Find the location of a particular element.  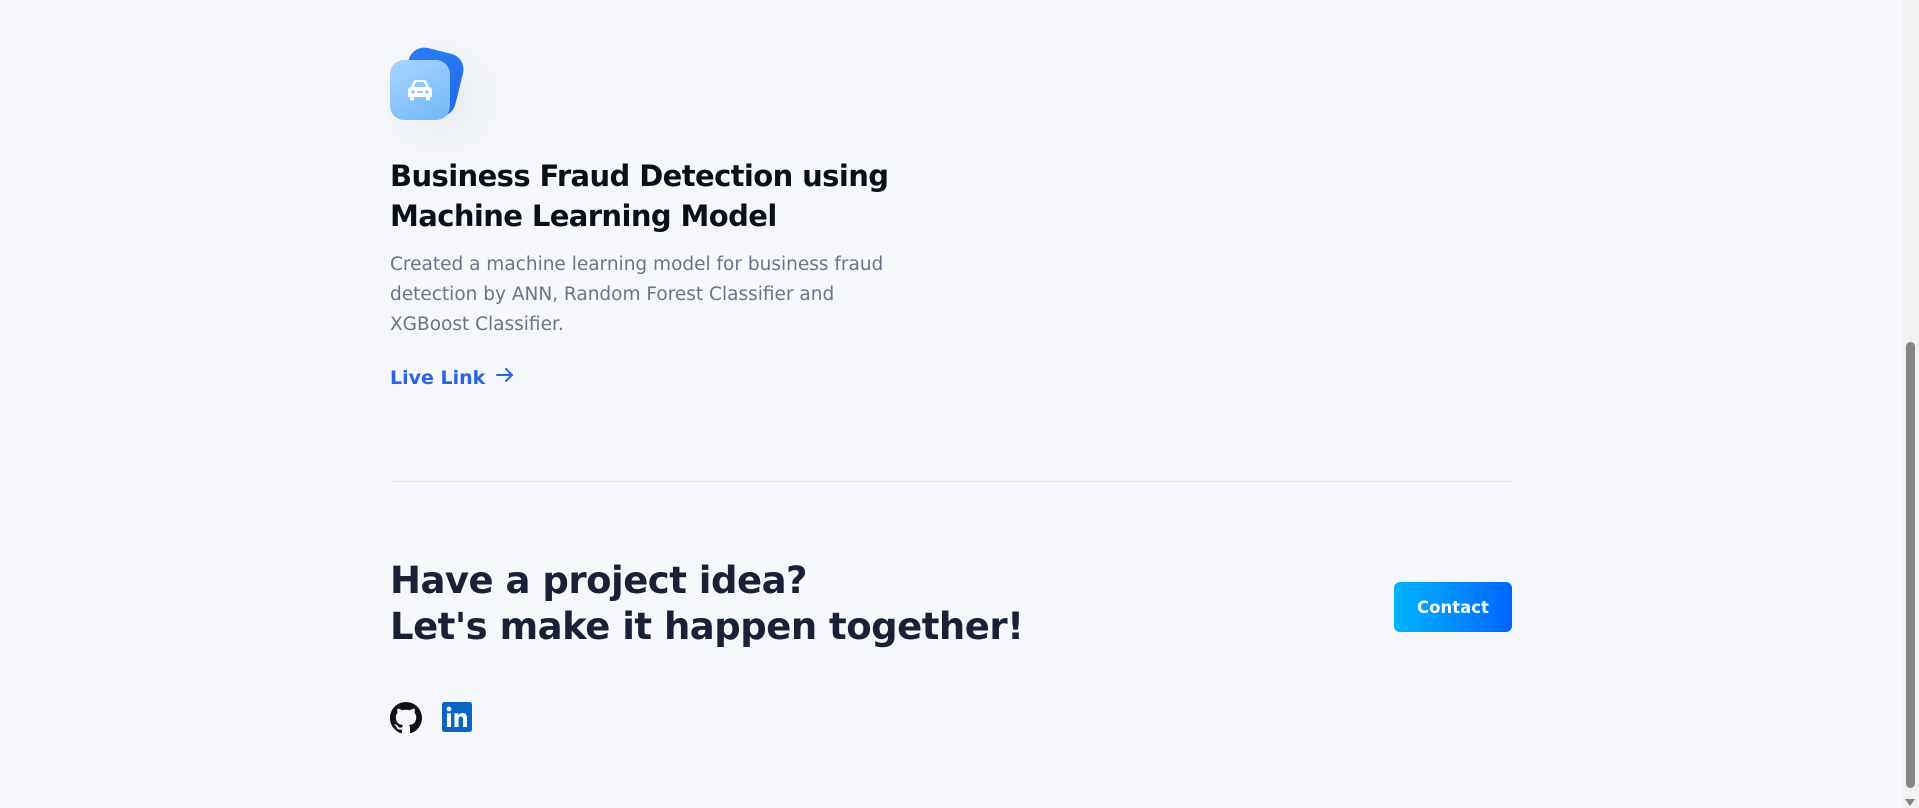

contact-button: Contact is located at coordinates (1453, 607).